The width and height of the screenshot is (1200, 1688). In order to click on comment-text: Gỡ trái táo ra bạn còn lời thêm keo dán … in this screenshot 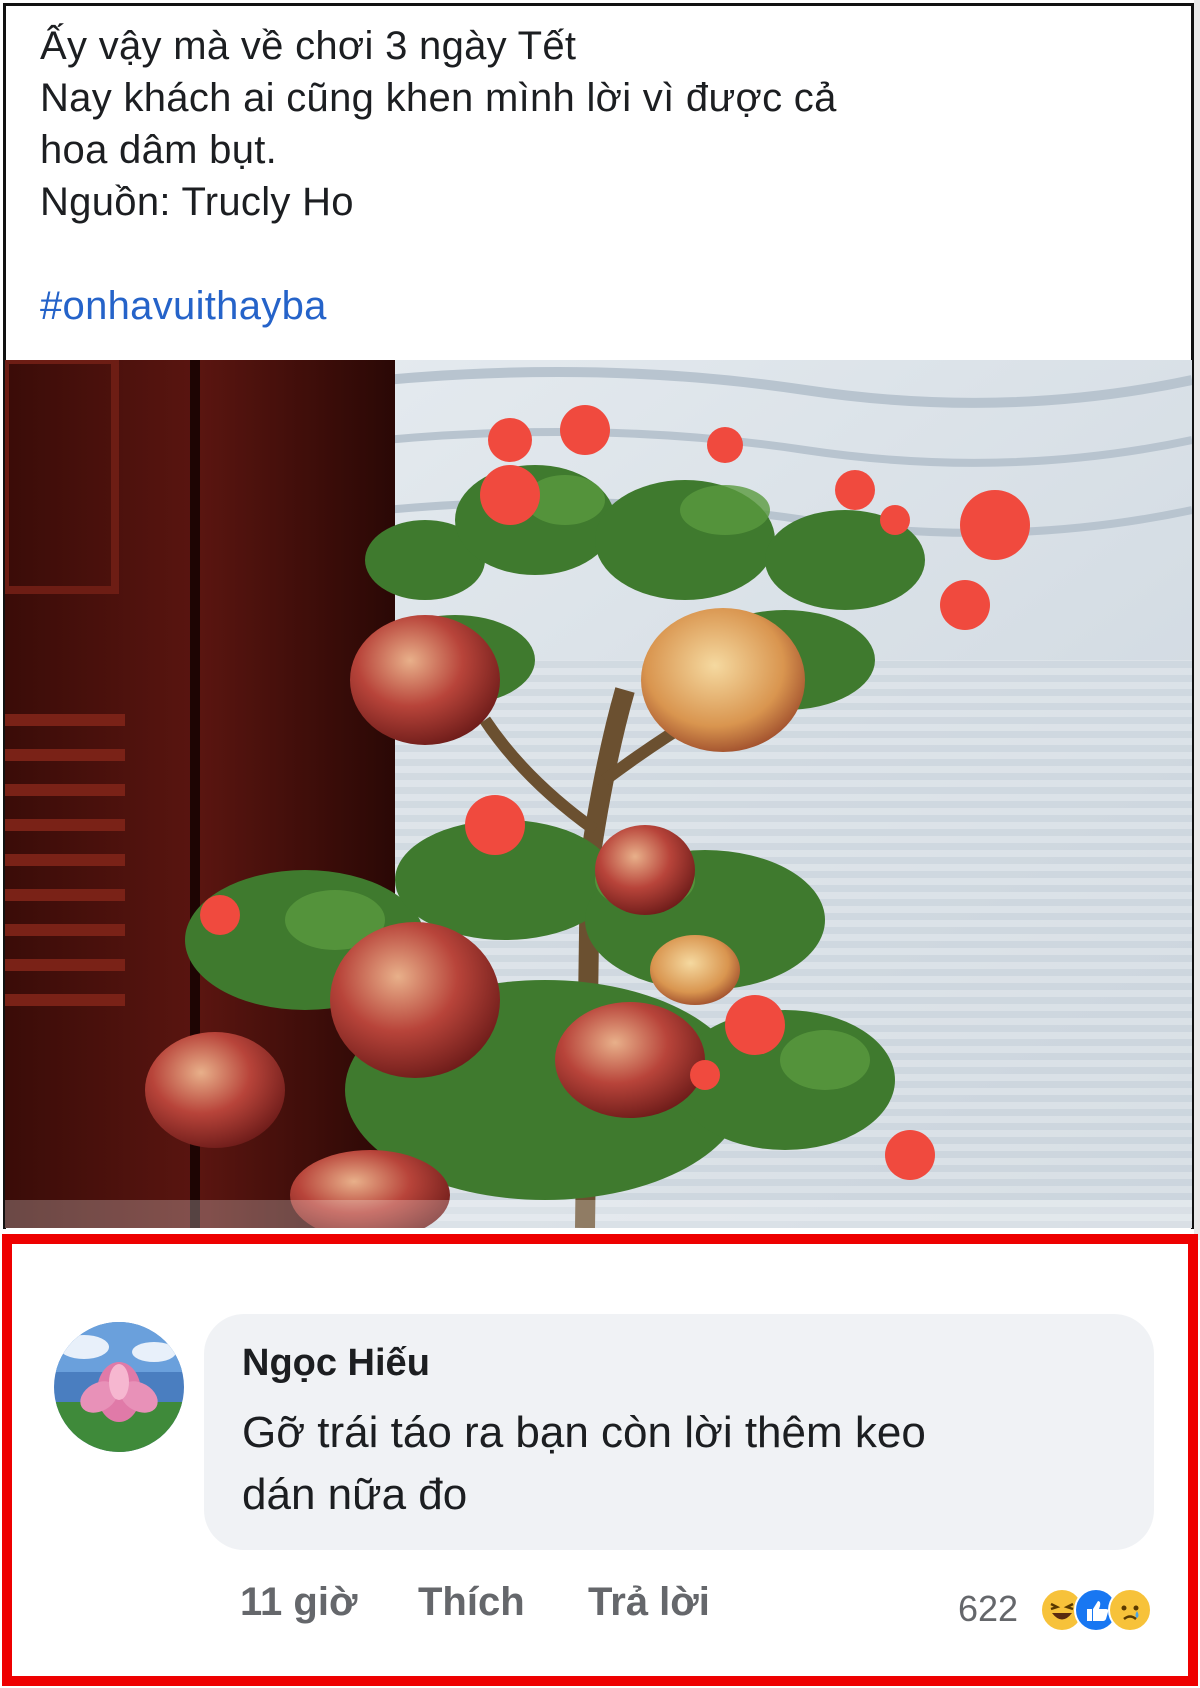, I will do `click(682, 1464)`.